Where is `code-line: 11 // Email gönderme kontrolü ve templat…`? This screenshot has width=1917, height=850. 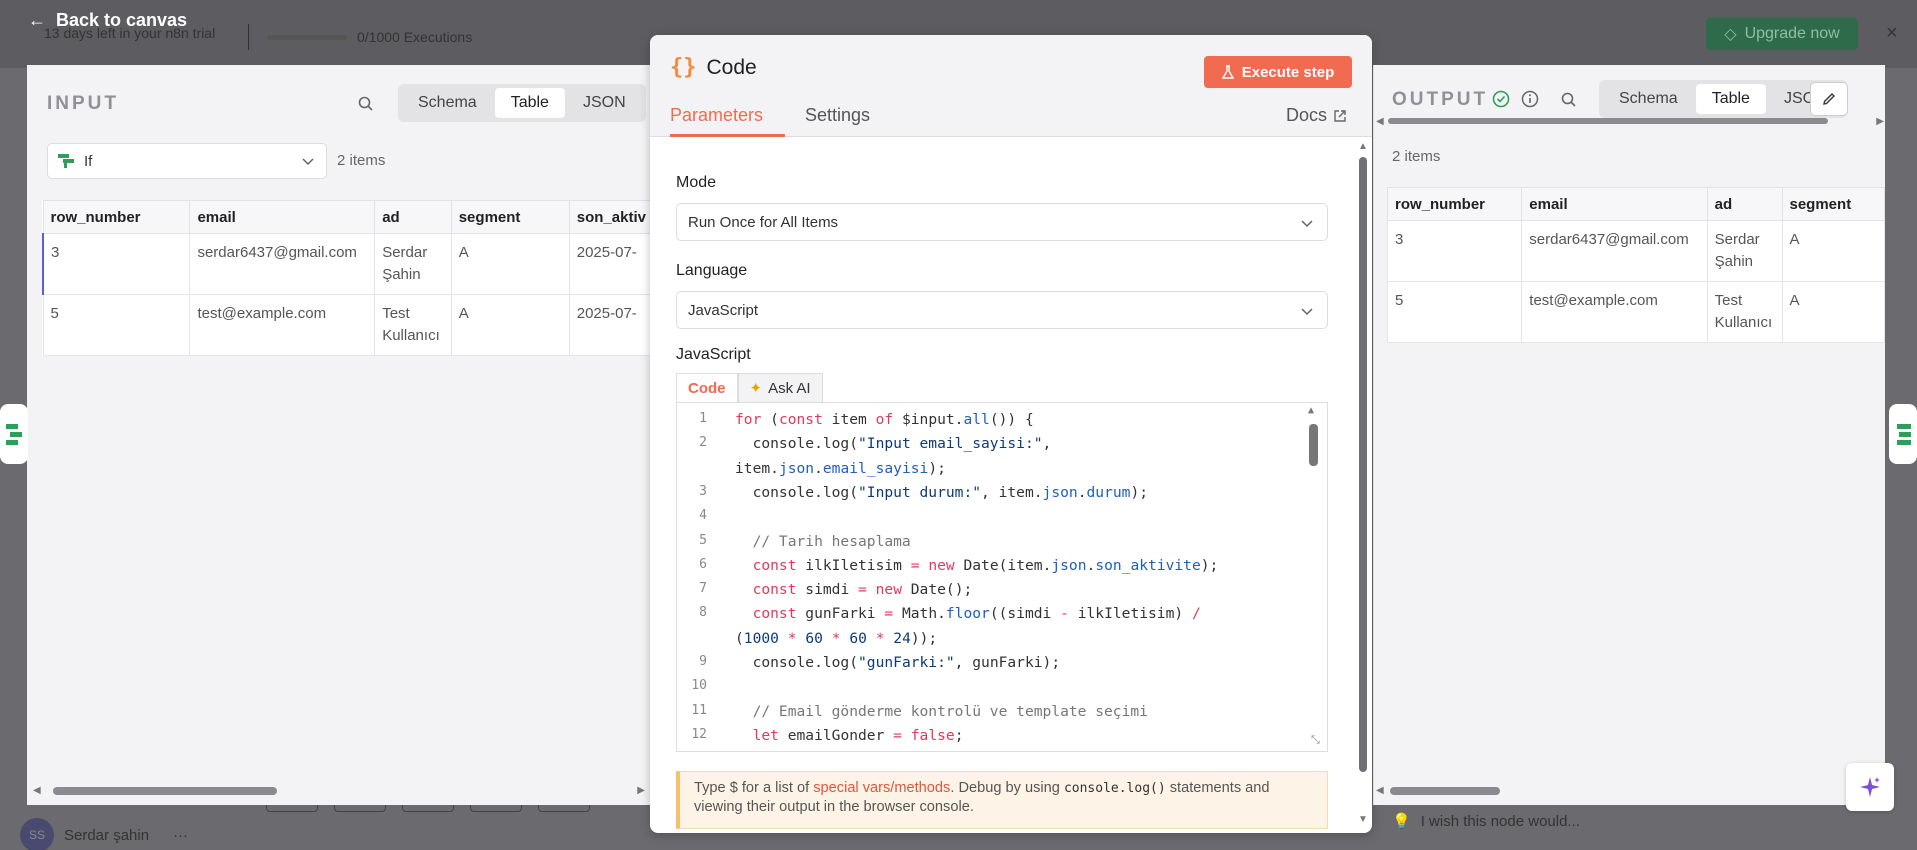
code-line: 11 // Email gönderme kontrolü ve templat… is located at coordinates (987, 715).